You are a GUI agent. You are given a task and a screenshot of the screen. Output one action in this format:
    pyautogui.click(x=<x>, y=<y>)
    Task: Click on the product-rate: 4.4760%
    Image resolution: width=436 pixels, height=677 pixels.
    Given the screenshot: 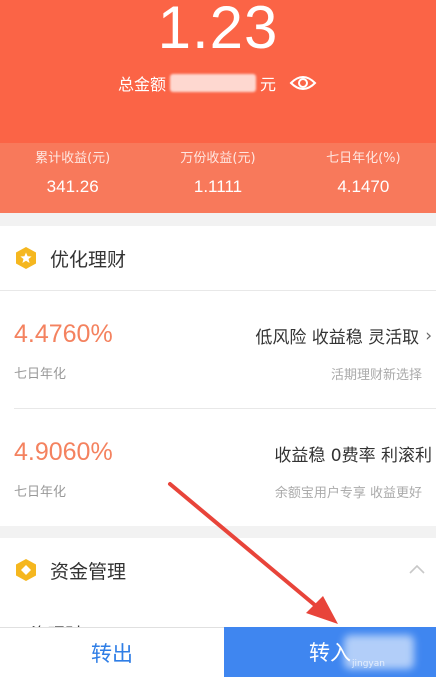 What is the action you would take?
    pyautogui.click(x=63, y=334)
    